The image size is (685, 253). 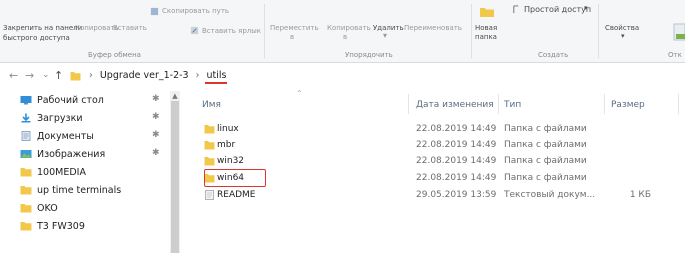 I want to click on ribbon-divider, so click(x=264, y=31).